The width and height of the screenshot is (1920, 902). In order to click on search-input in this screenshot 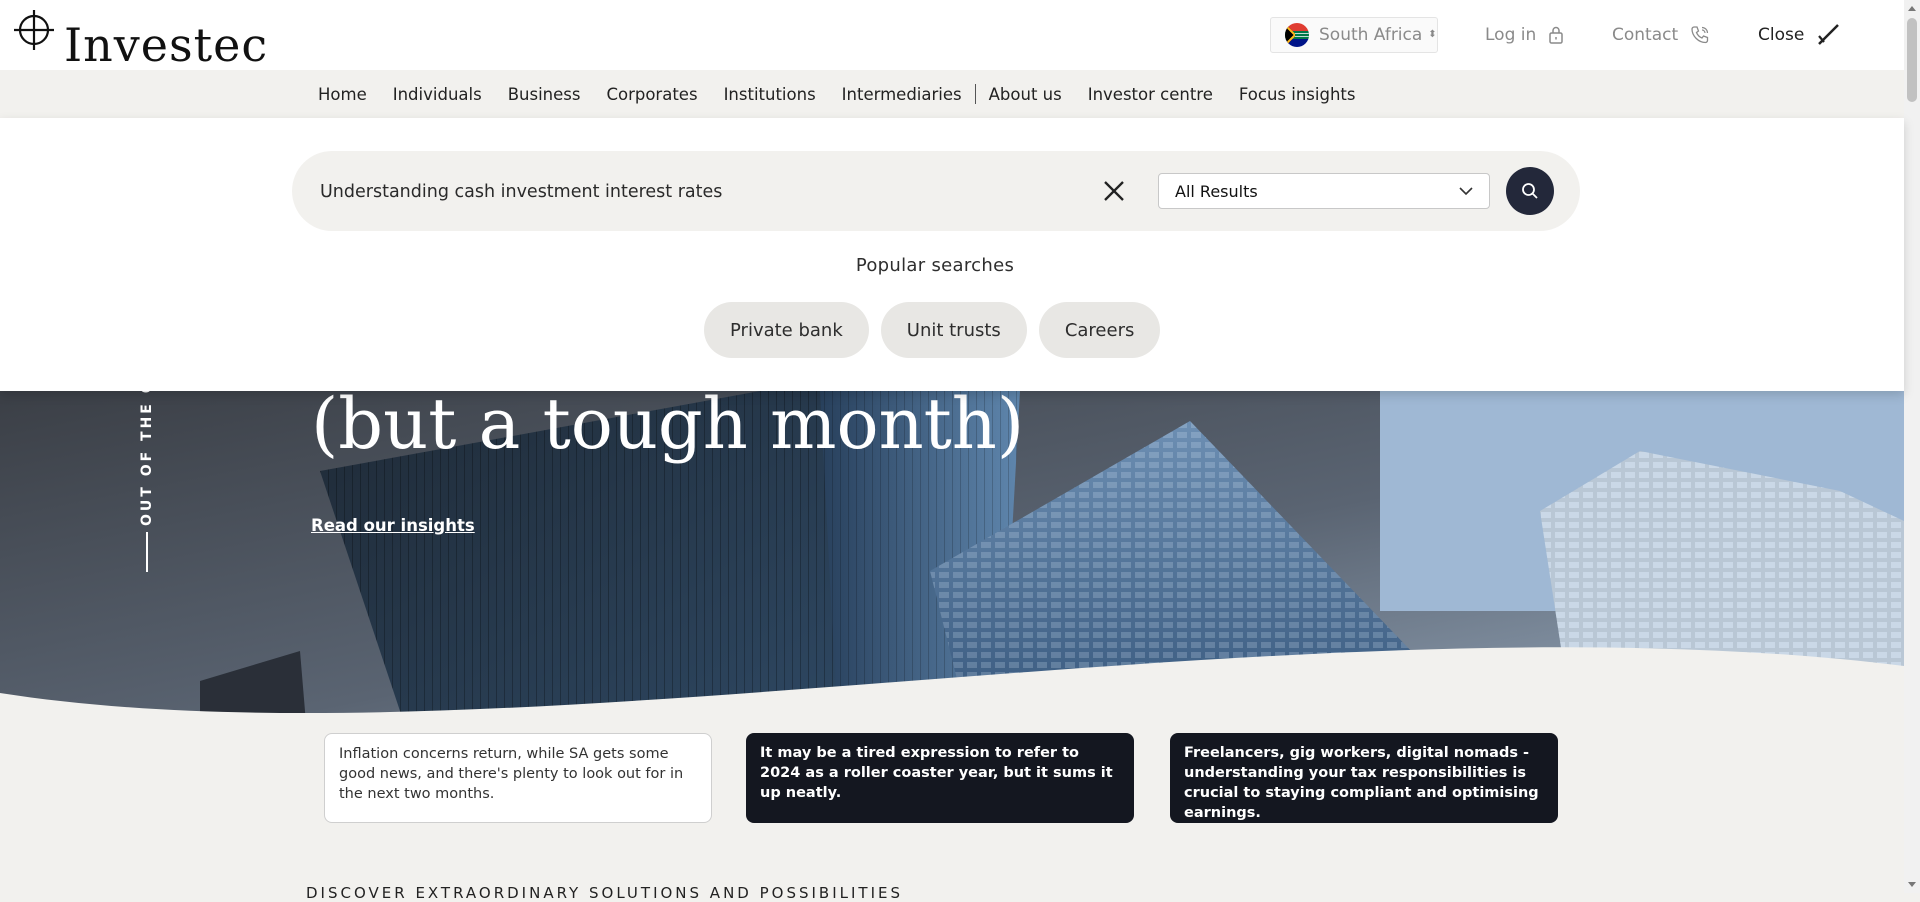, I will do `click(700, 192)`.